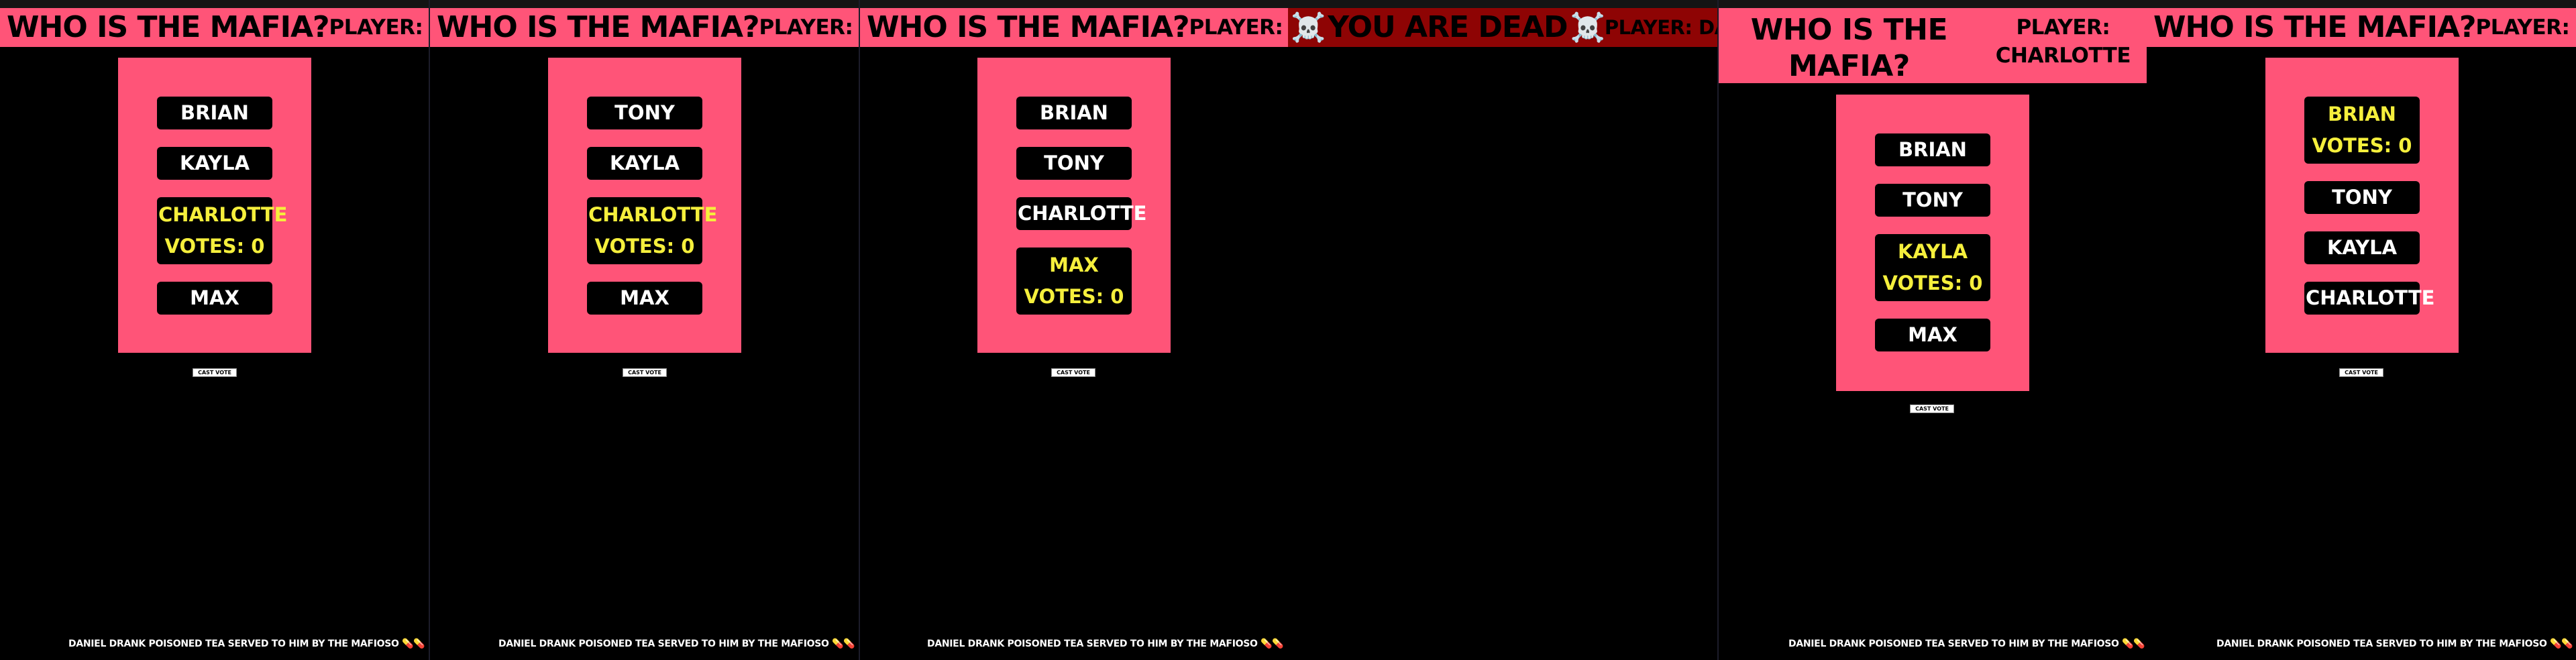 This screenshot has width=2576, height=660. I want to click on candidate-card: BRIAN TONY CHARLOTTE MAX VOTES: 0, so click(1074, 205).